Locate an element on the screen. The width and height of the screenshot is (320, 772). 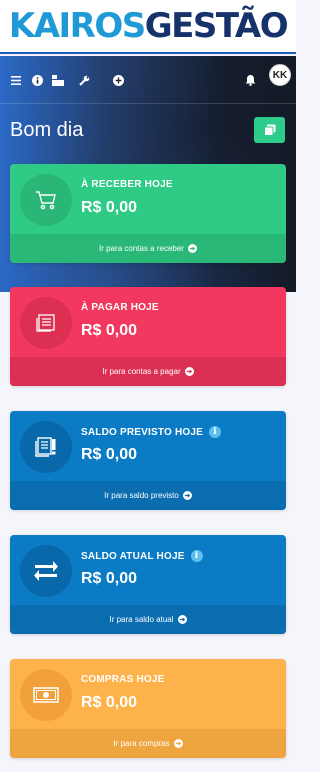
card-label-text: À RECEBER HOJE is located at coordinates (127, 184).